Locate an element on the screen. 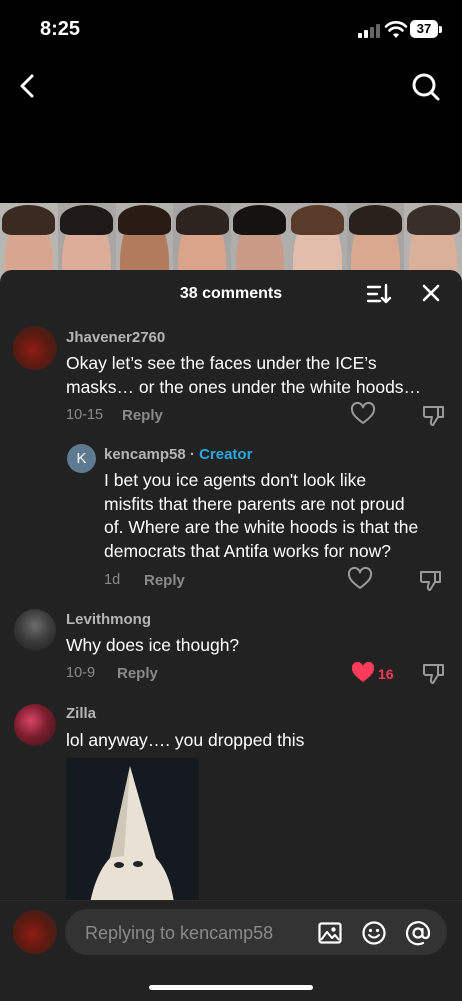 Image resolution: width=462 pixels, height=1001 pixels. emoji-icon is located at coordinates (374, 933).